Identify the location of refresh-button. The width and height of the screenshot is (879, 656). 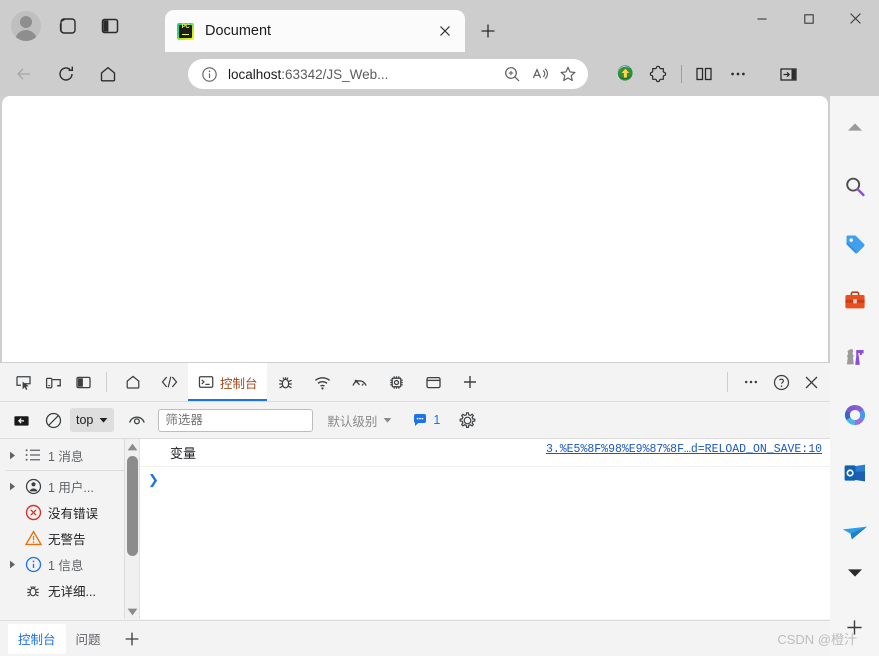
(66, 74).